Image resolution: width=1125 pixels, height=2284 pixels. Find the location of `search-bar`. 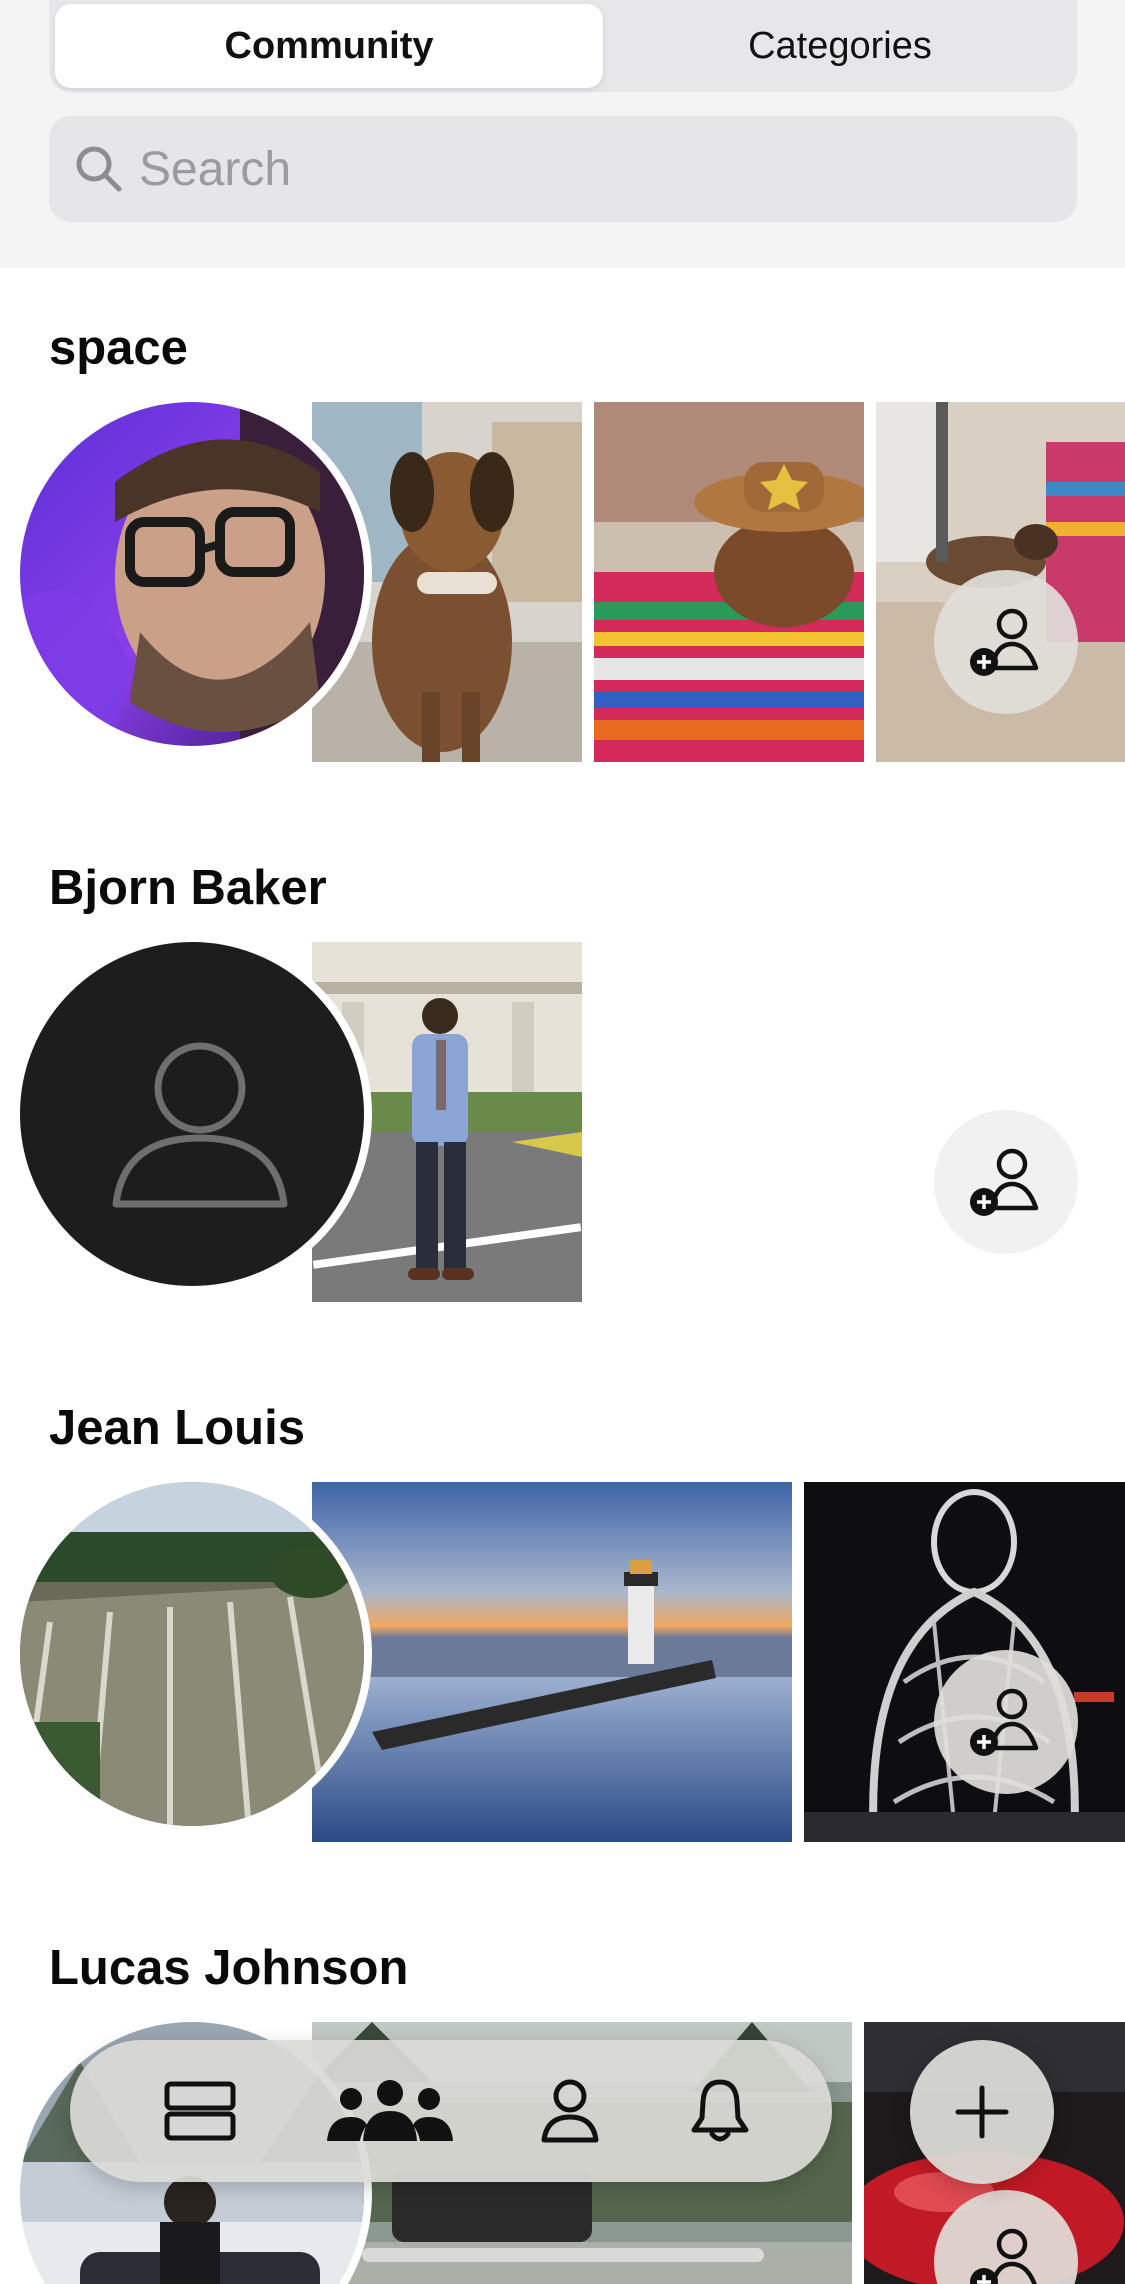

search-bar is located at coordinates (563, 169).